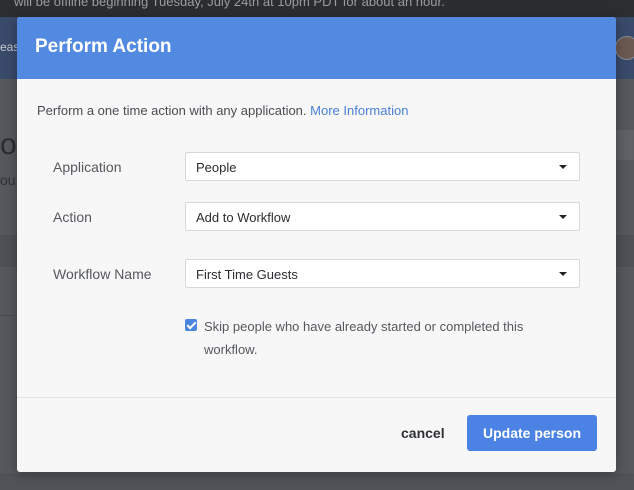 Image resolution: width=634 pixels, height=490 pixels. Describe the element at coordinates (247, 274) in the screenshot. I see `workflow-name-select-value: First Time Guests` at that location.